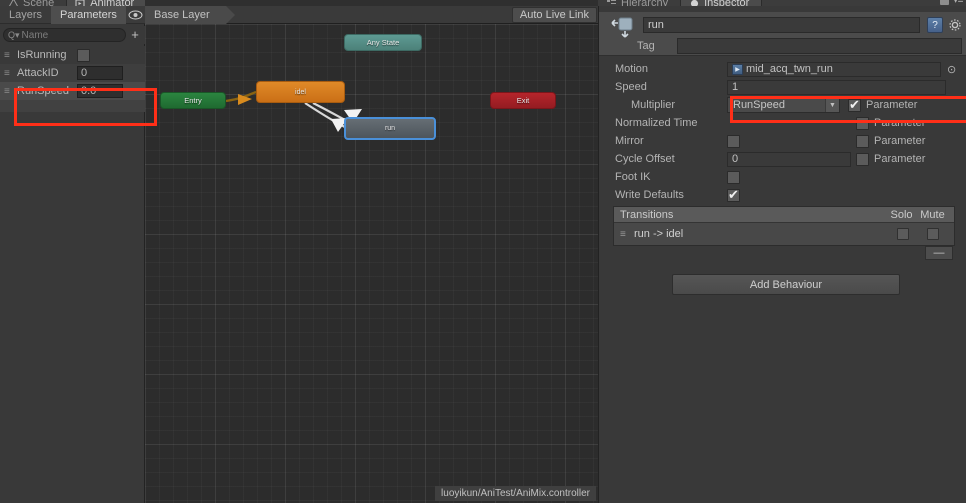 The width and height of the screenshot is (966, 503). I want to click on breadcrumb-base-layer: Base Layer, so click(190, 15).